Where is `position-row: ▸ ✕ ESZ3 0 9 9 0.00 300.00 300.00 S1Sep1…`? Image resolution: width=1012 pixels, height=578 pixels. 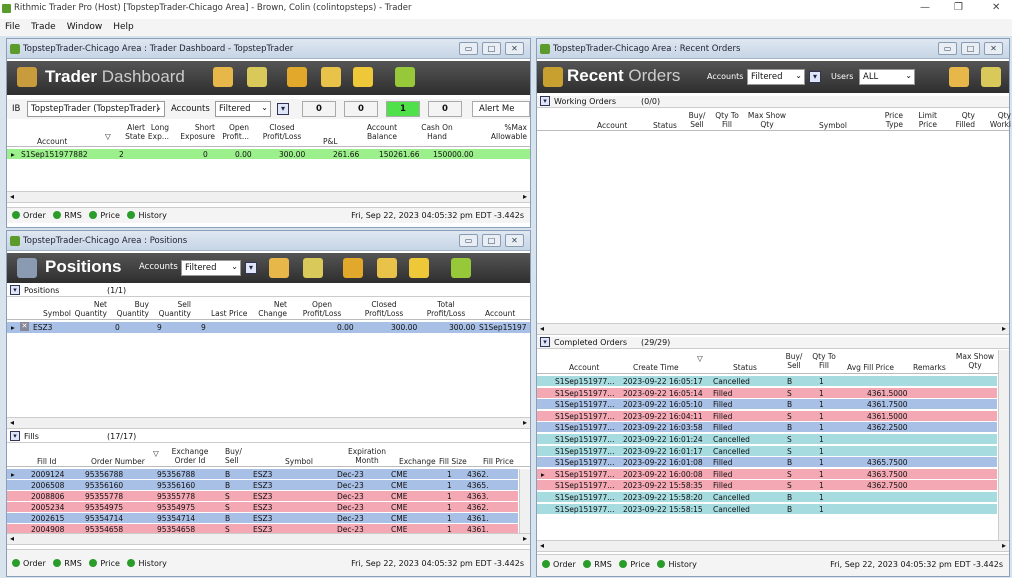 position-row: ▸ ✕ ESZ3 0 9 9 0.00 300.00 300.00 S1Sep1… is located at coordinates (268, 327).